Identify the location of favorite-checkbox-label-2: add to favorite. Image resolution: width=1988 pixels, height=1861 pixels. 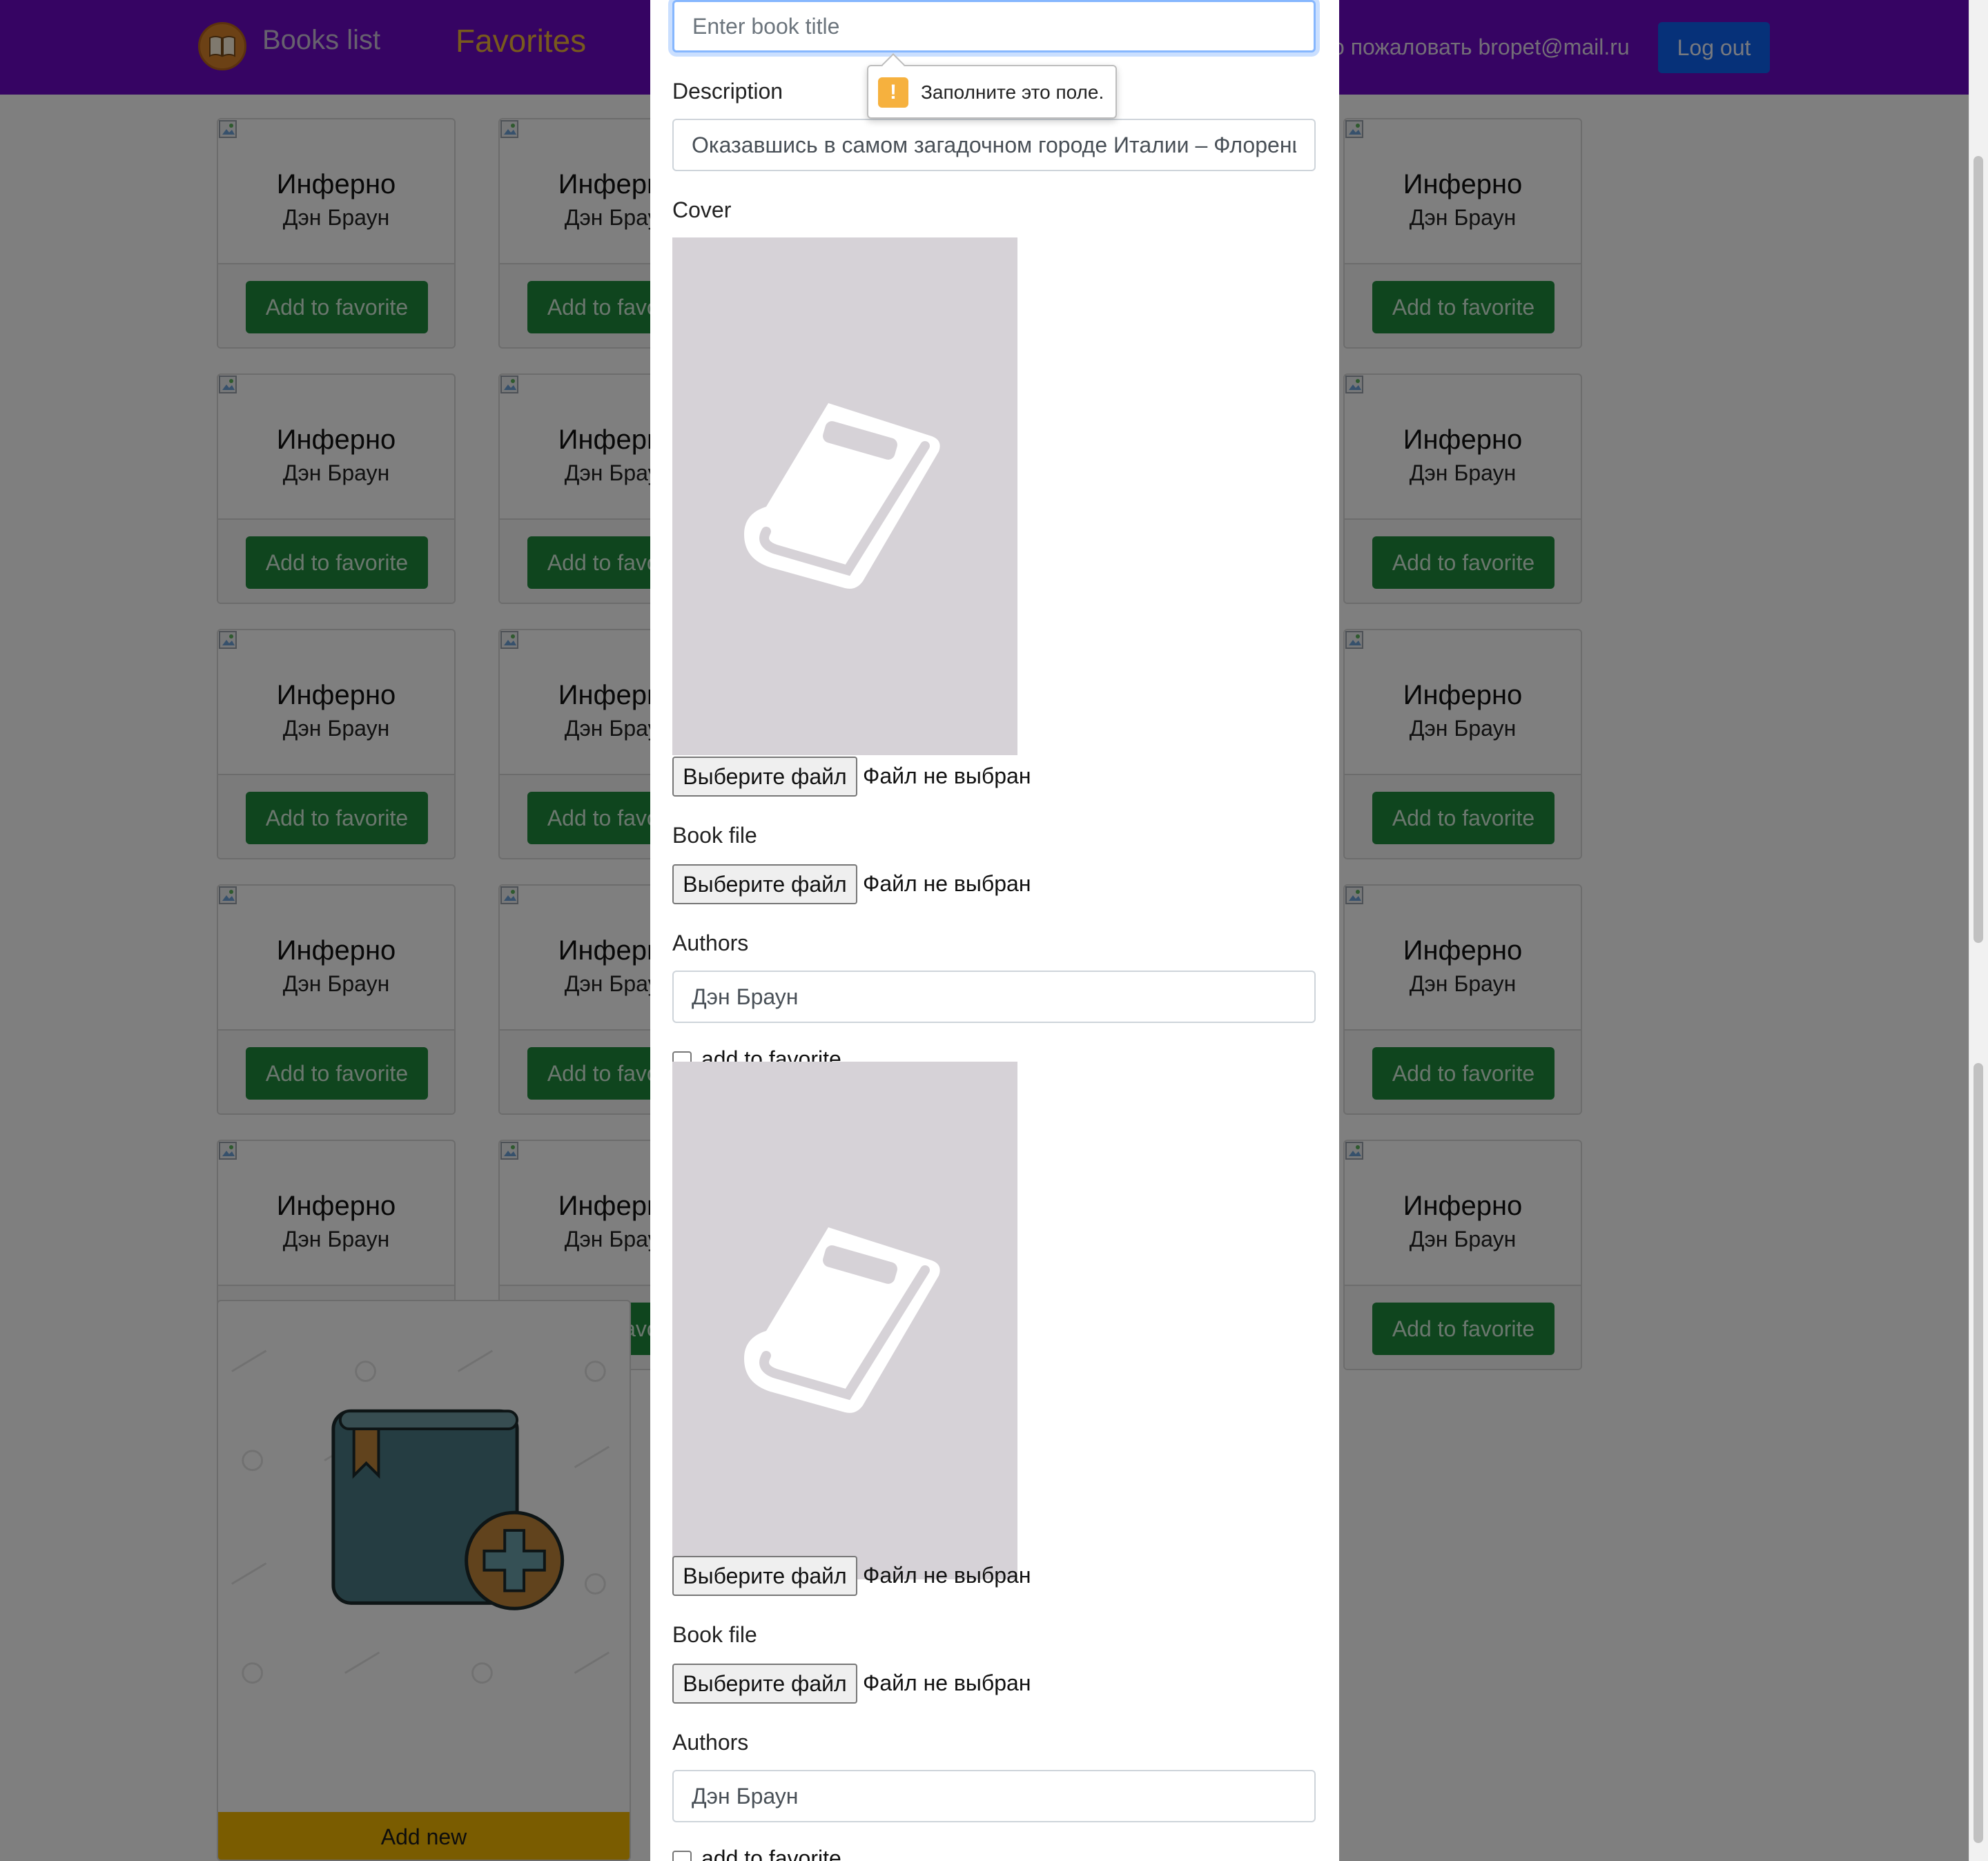
(771, 1854).